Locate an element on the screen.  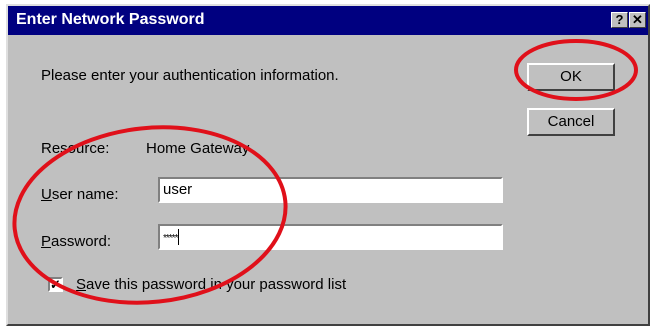
password-input: ***** is located at coordinates (330, 237).